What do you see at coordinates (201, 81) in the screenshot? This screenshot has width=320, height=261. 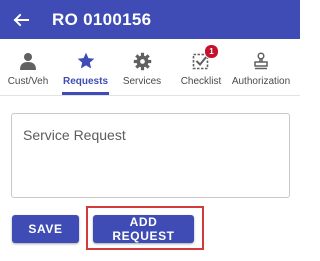 I see `tab-label: Checklist` at bounding box center [201, 81].